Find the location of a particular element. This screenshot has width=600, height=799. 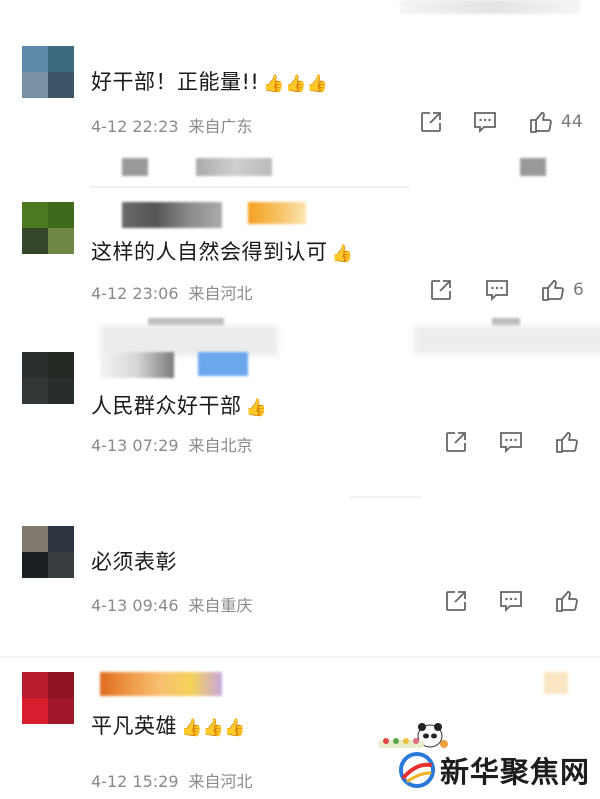

comment-date: 4-13 09:46 is located at coordinates (135, 605).